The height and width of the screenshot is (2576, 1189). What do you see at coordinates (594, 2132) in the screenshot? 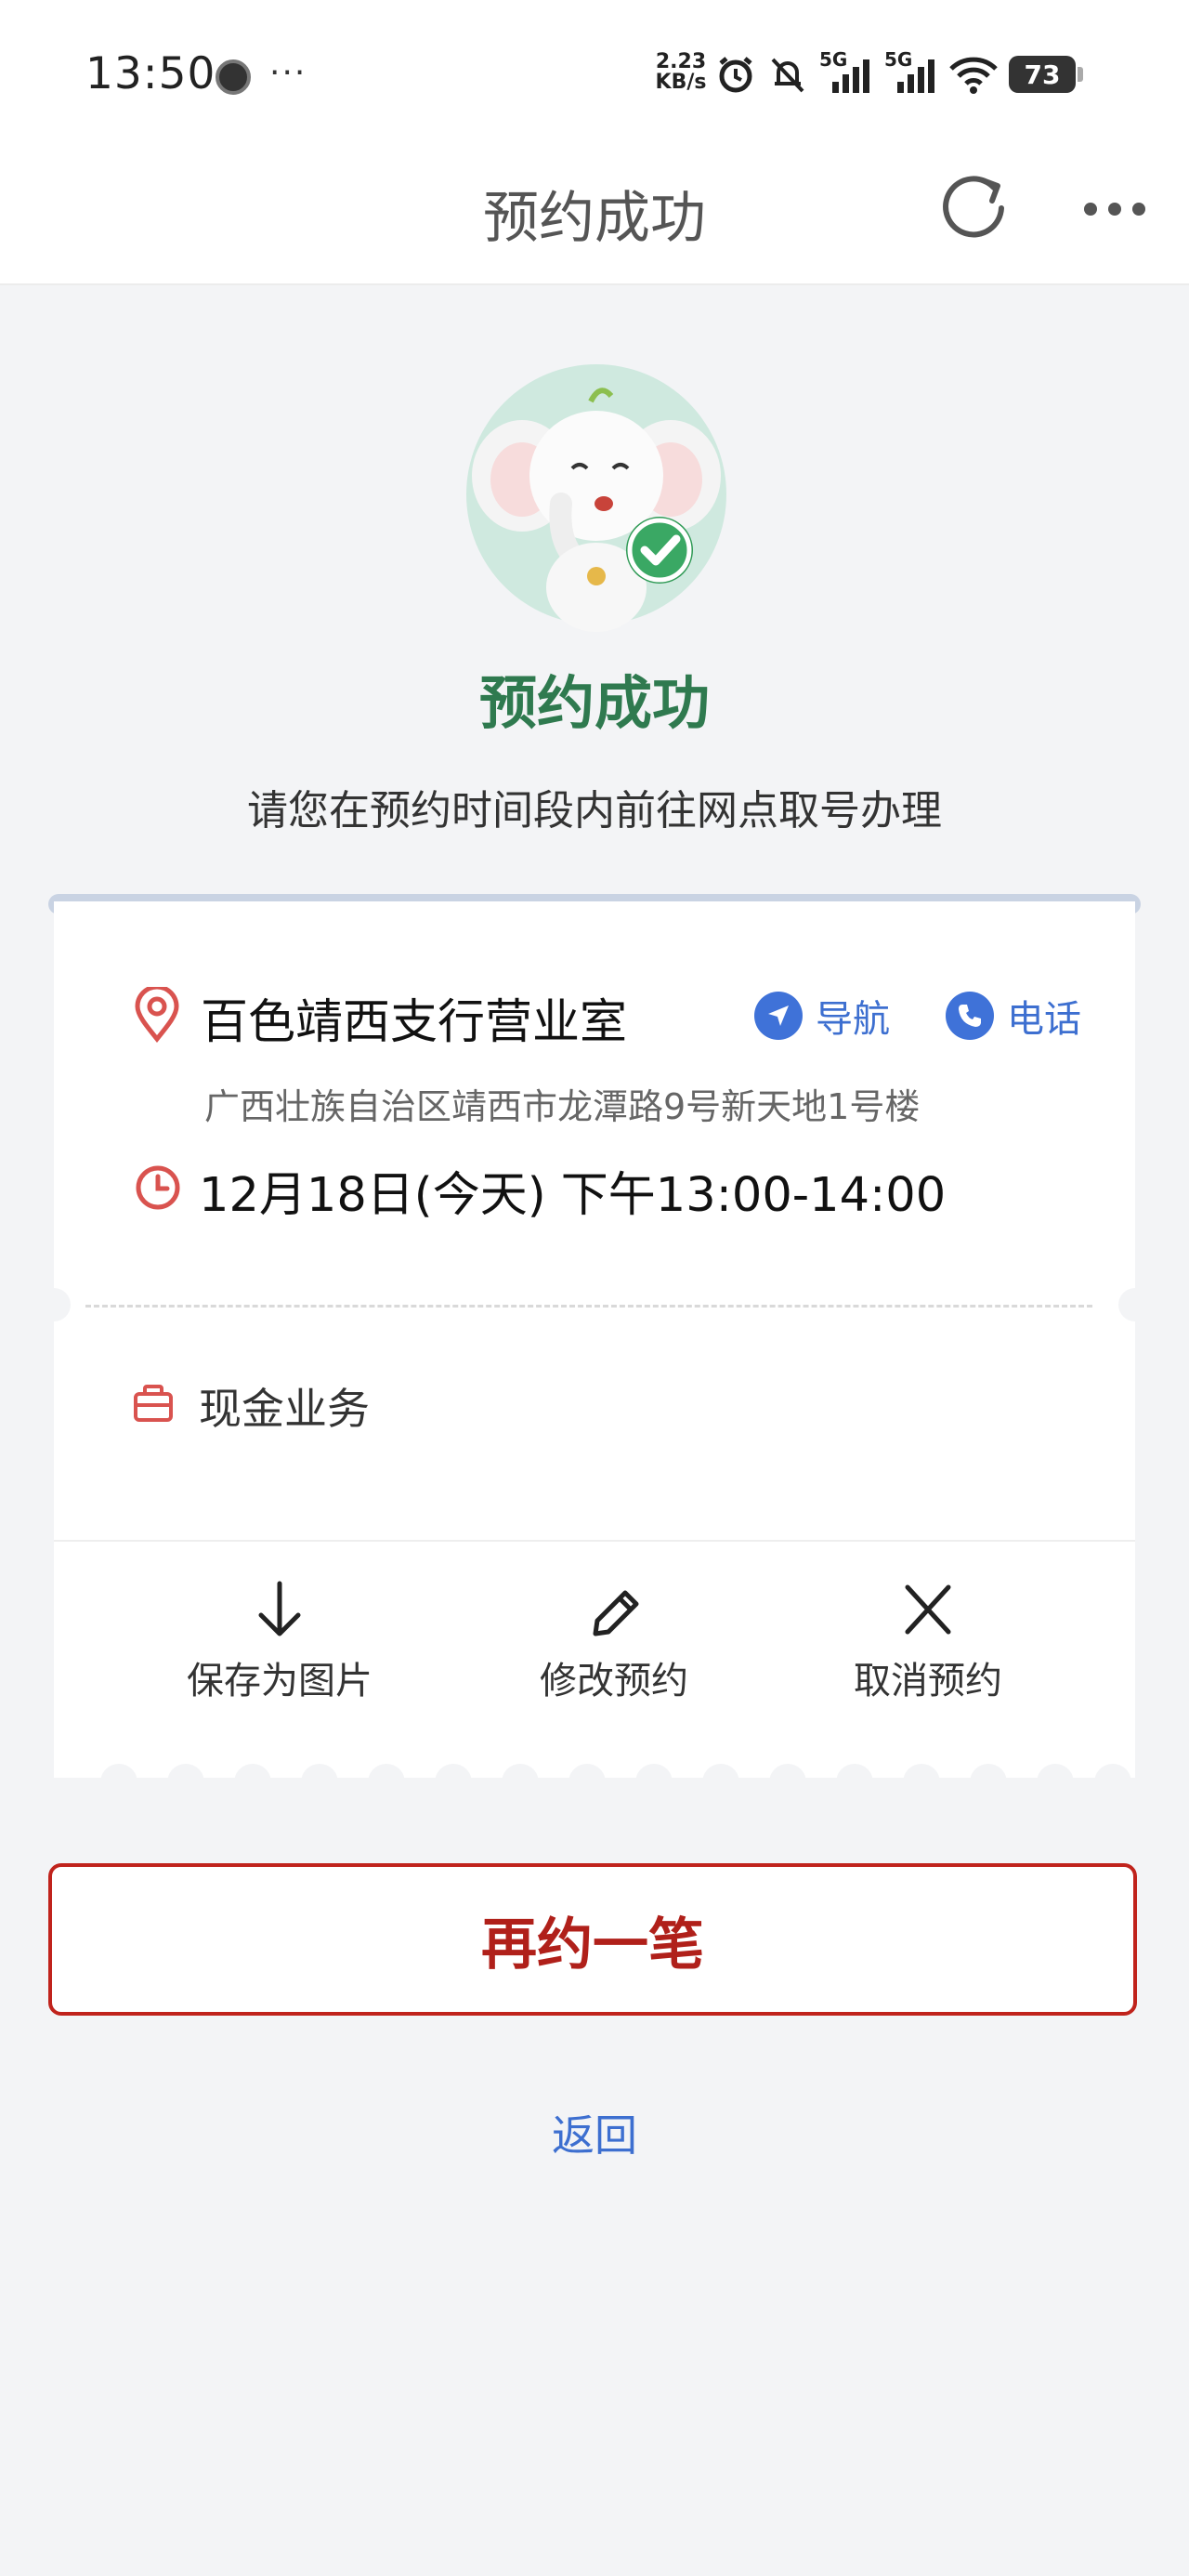
I see `back-link: 返回` at bounding box center [594, 2132].